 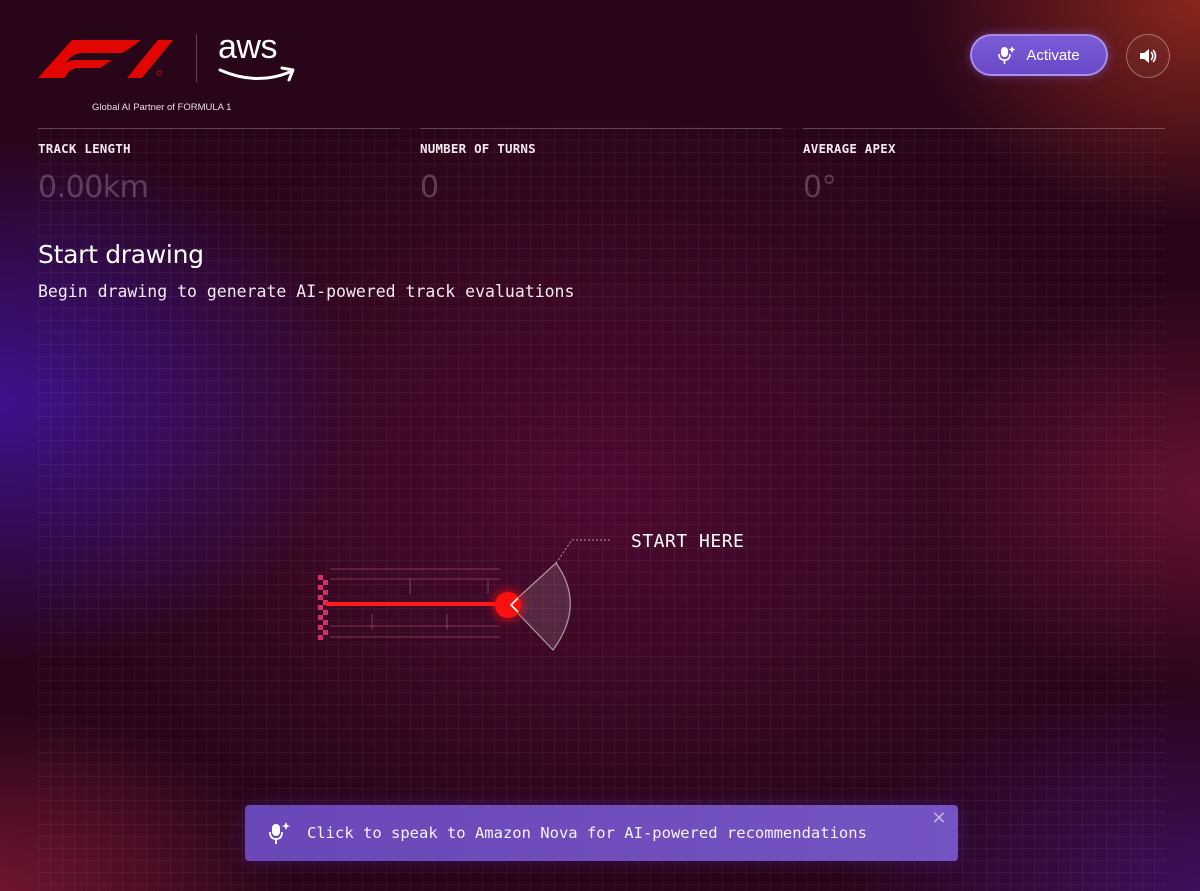 I want to click on aws-logo: aws, so click(x=259, y=57).